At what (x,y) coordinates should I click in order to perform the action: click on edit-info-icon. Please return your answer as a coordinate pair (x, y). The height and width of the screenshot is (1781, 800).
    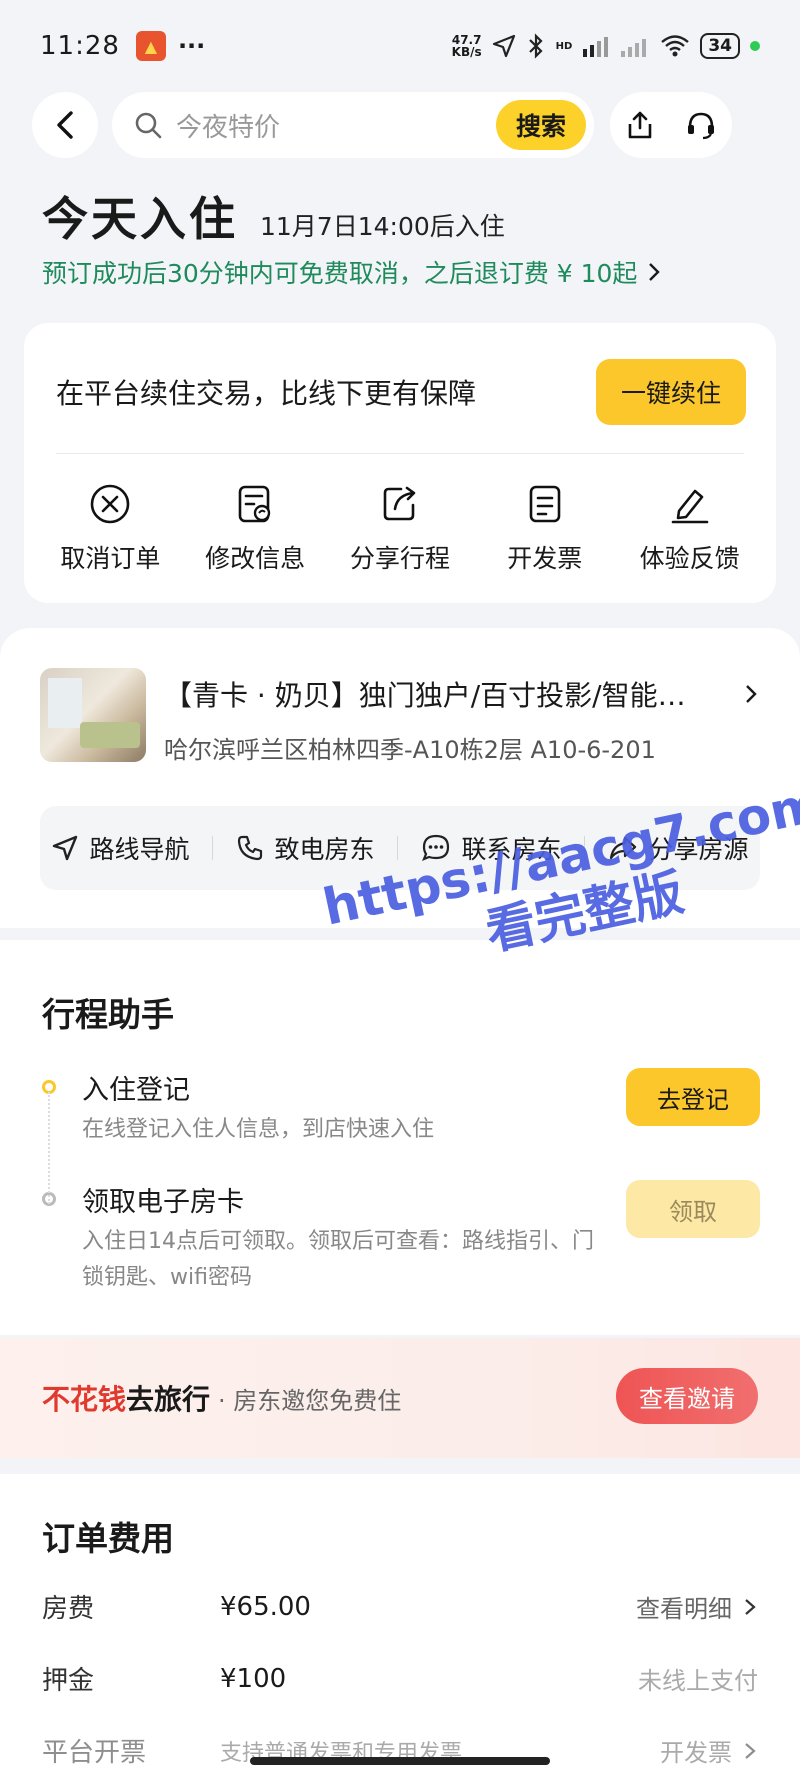
    Looking at the image, I should click on (254, 504).